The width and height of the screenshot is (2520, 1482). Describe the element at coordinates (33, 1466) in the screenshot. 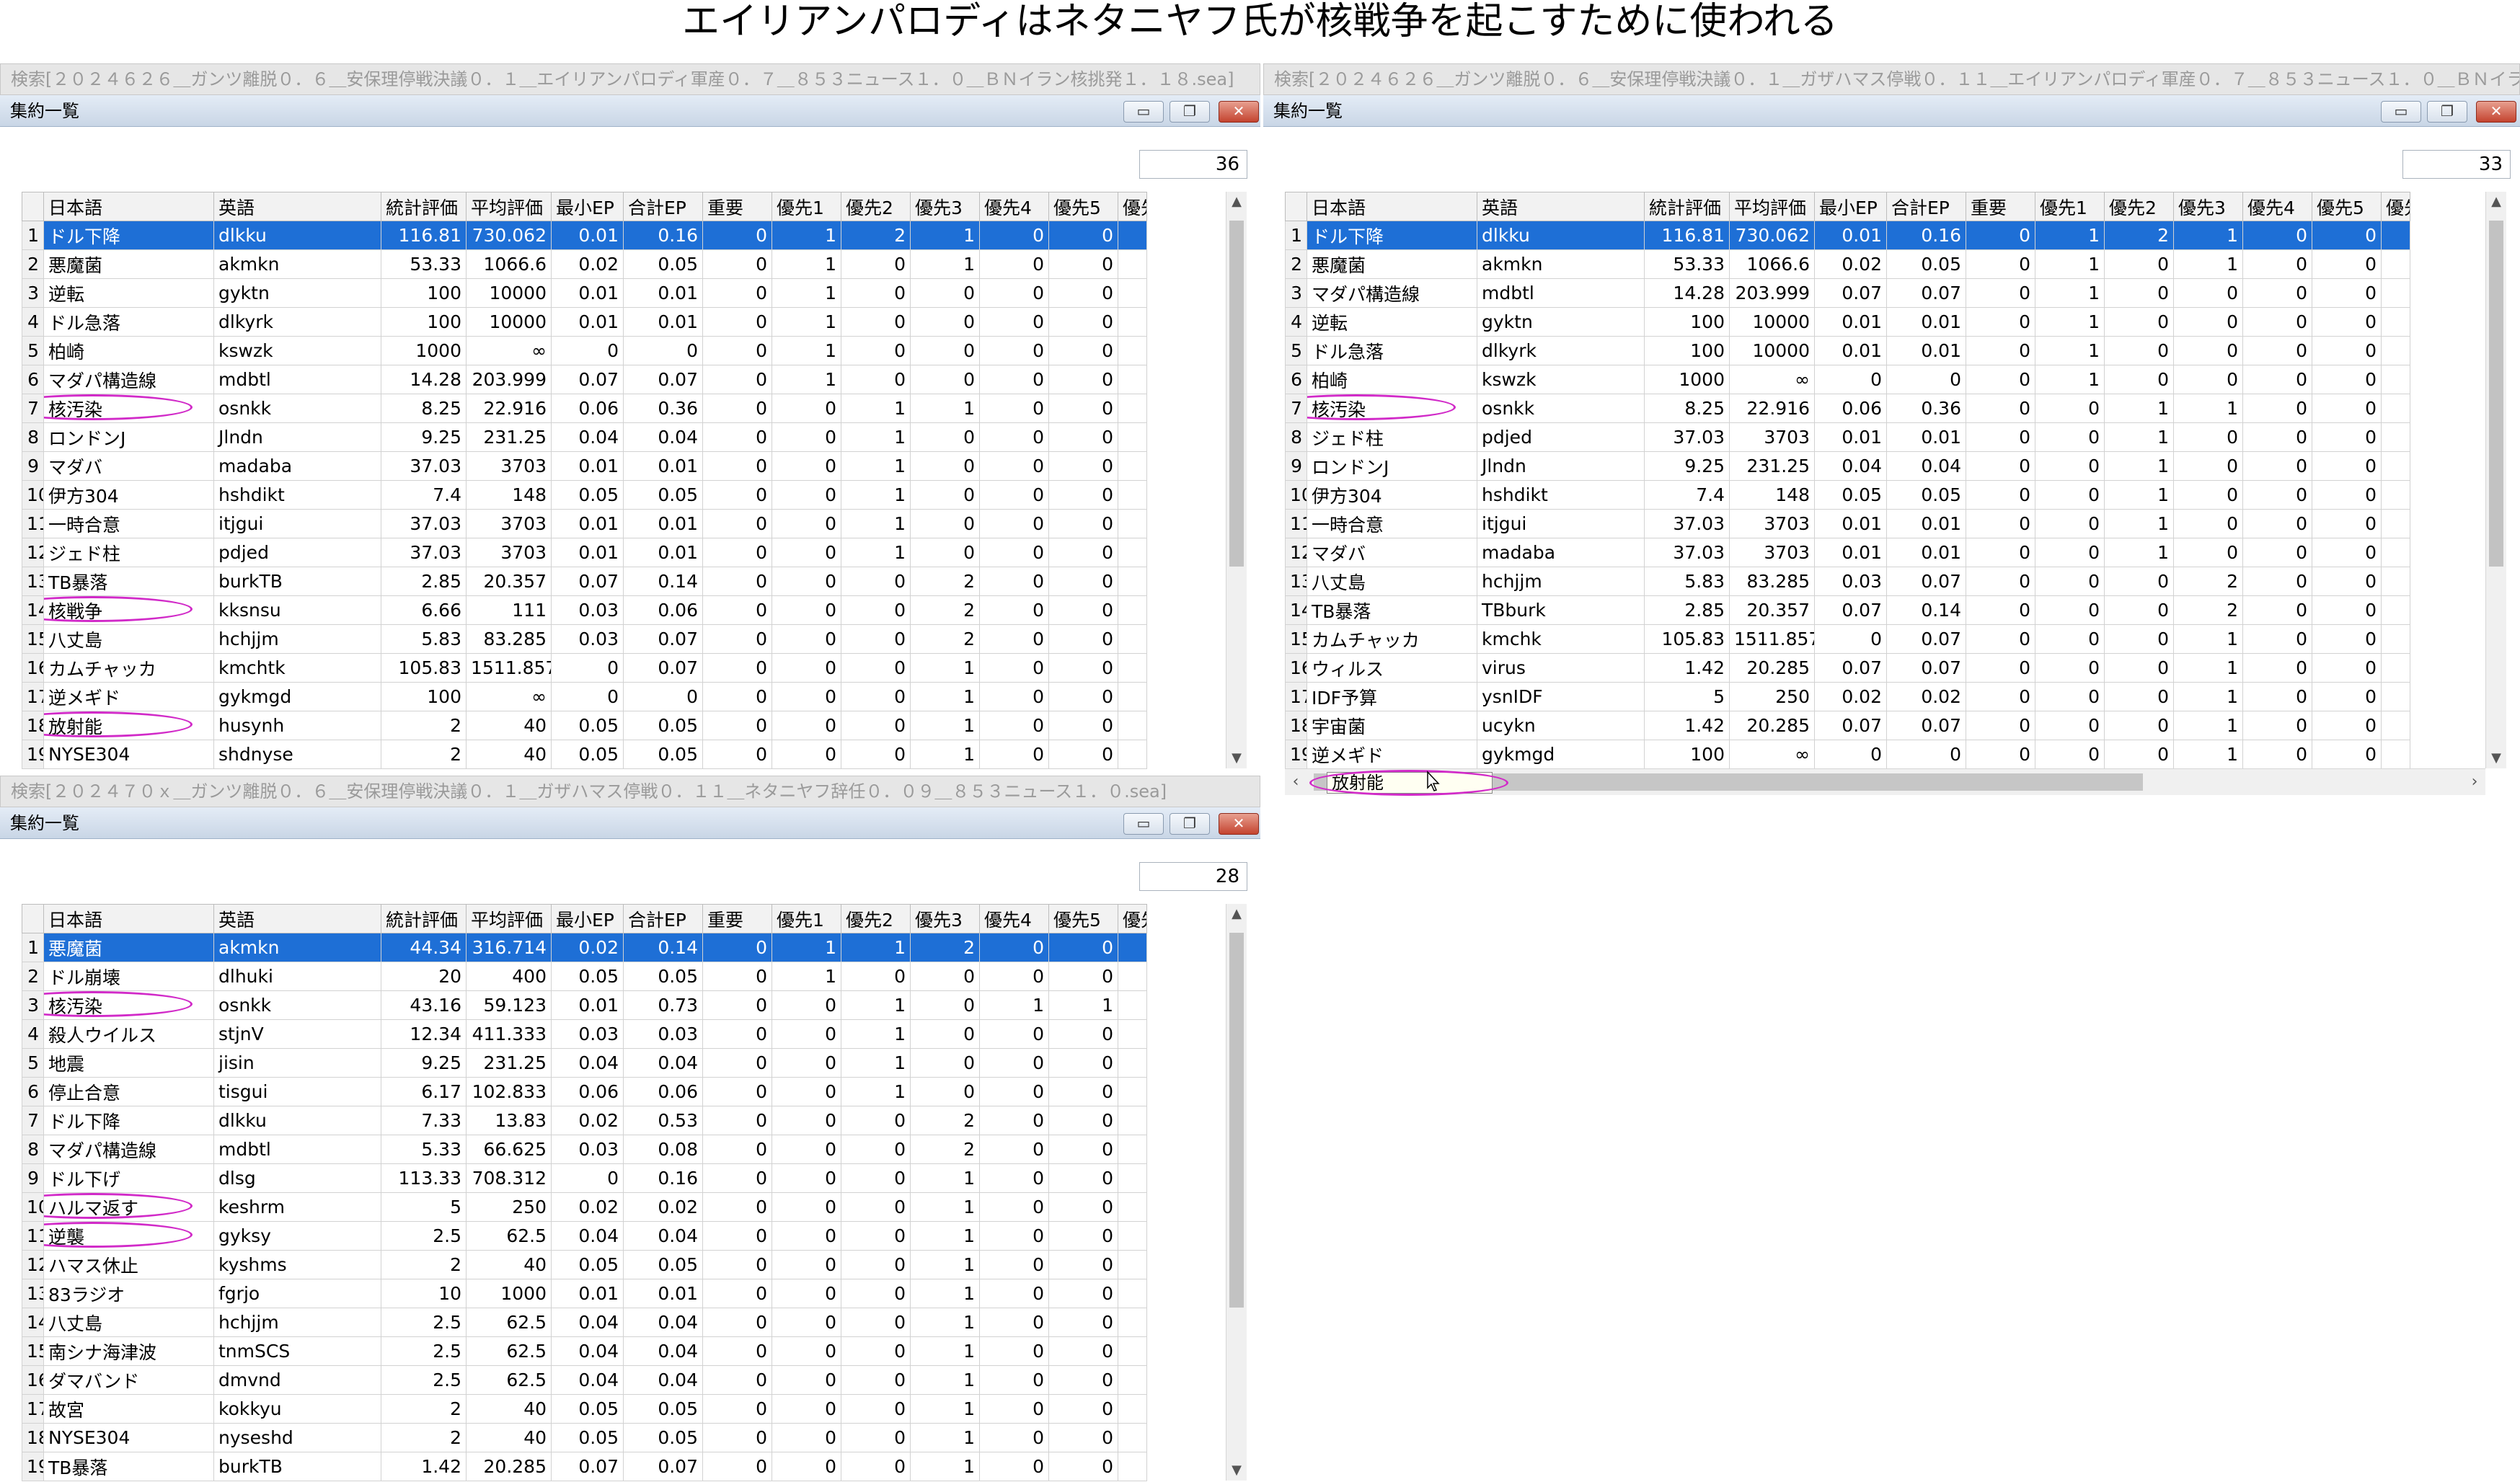

I see `row-number: 19` at that location.